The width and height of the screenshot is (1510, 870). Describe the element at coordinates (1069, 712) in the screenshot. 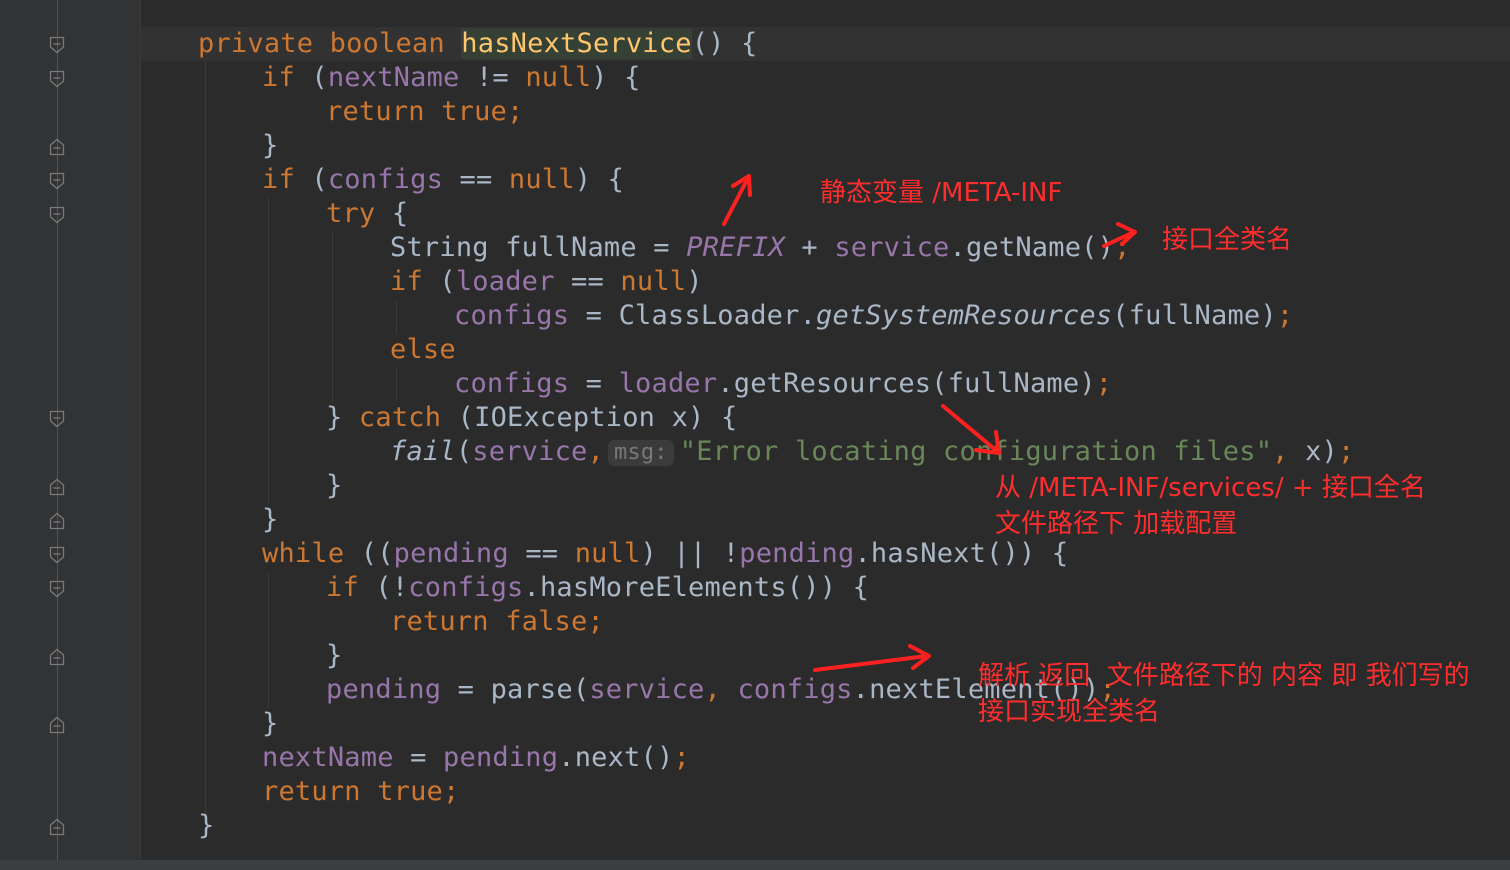

I see `annotation-parse: 接口实现全类名` at that location.